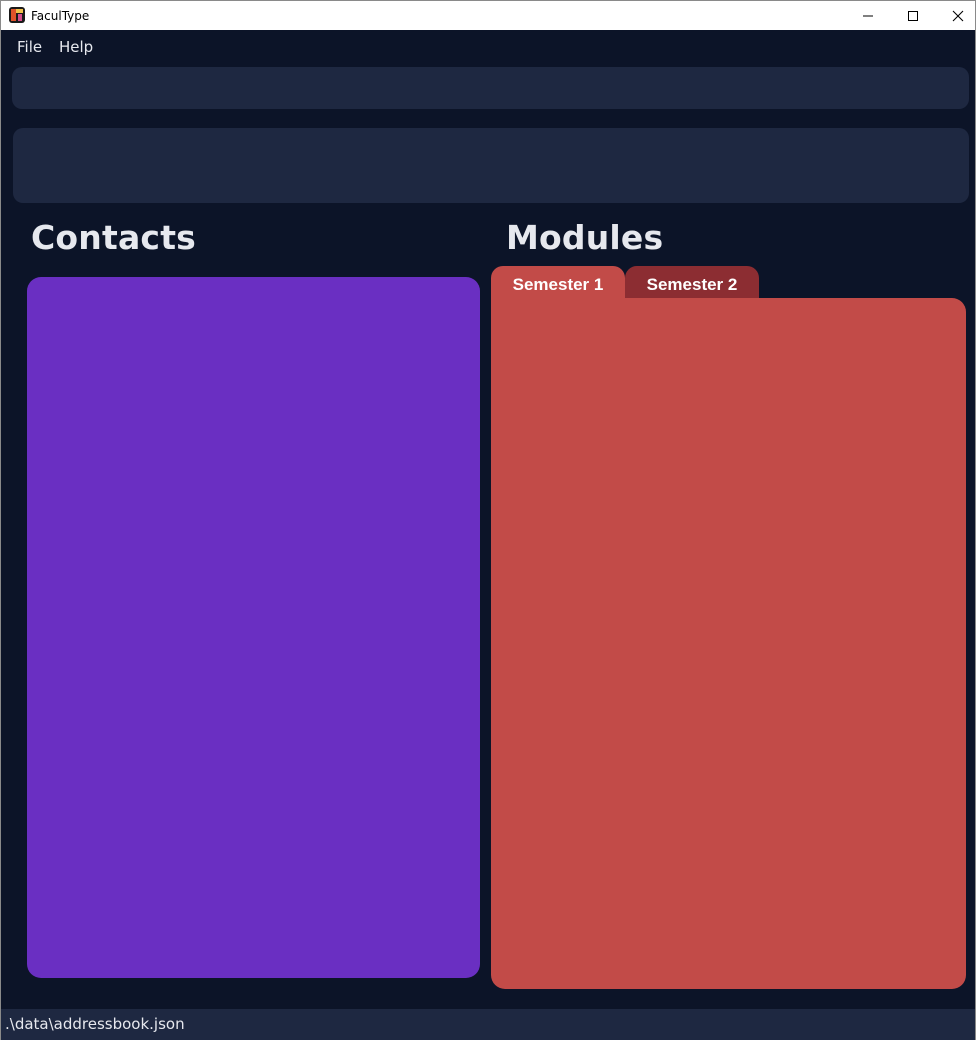  Describe the element at coordinates (0, 535) in the screenshot. I see `window-border-left` at that location.